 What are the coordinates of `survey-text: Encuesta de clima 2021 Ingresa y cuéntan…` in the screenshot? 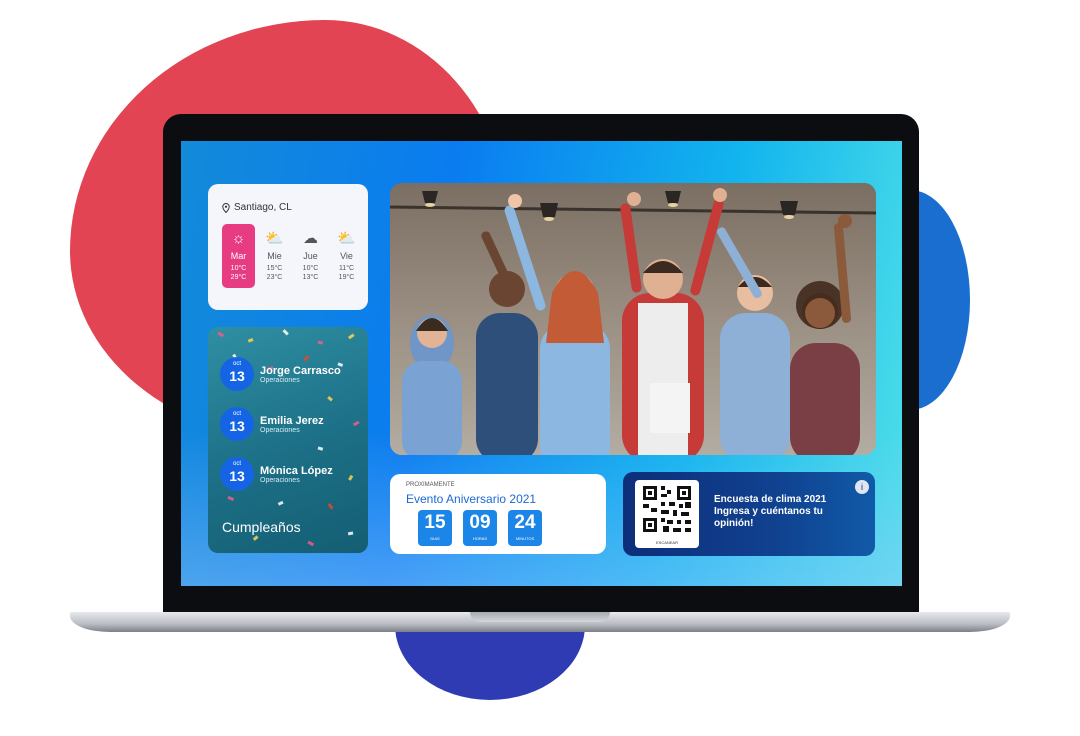 It's located at (770, 511).